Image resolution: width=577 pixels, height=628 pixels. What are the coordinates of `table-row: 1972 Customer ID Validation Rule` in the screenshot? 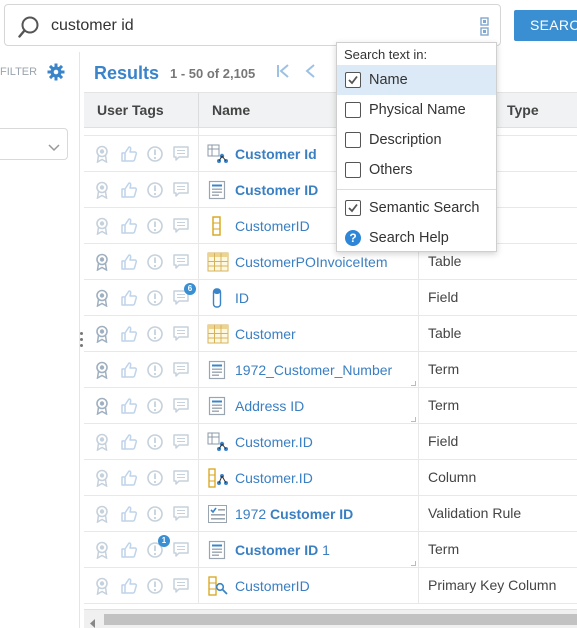 It's located at (330, 514).